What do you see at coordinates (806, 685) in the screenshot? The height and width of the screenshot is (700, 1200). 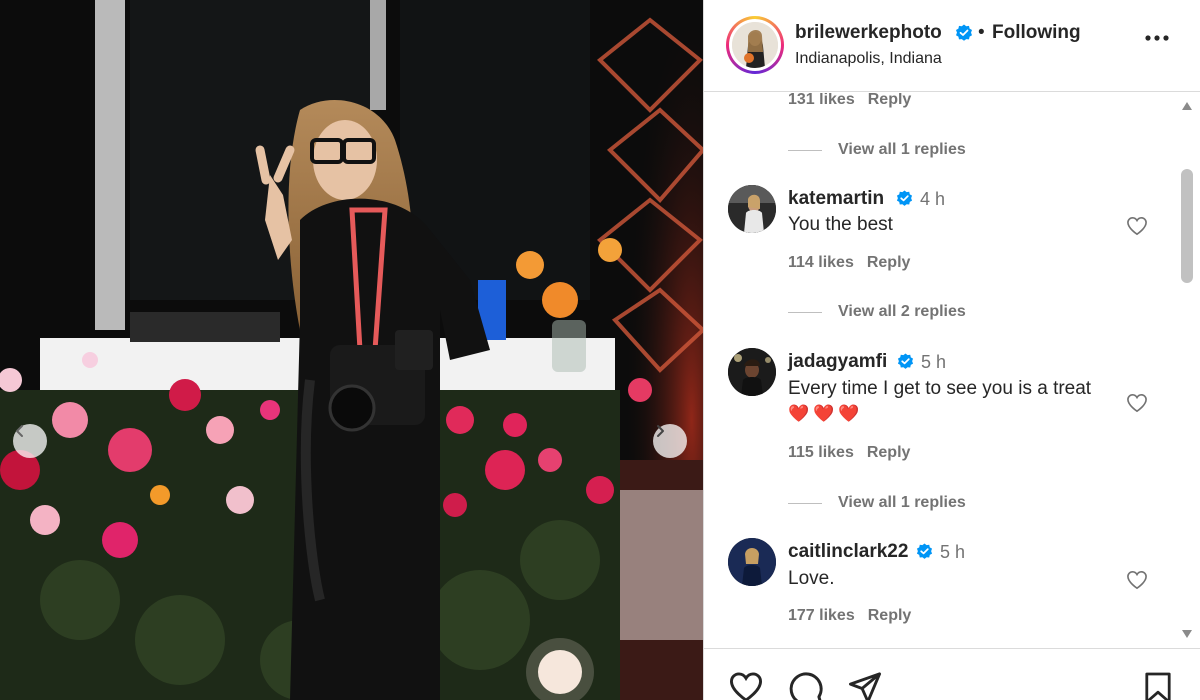 I see `comment-icon` at bounding box center [806, 685].